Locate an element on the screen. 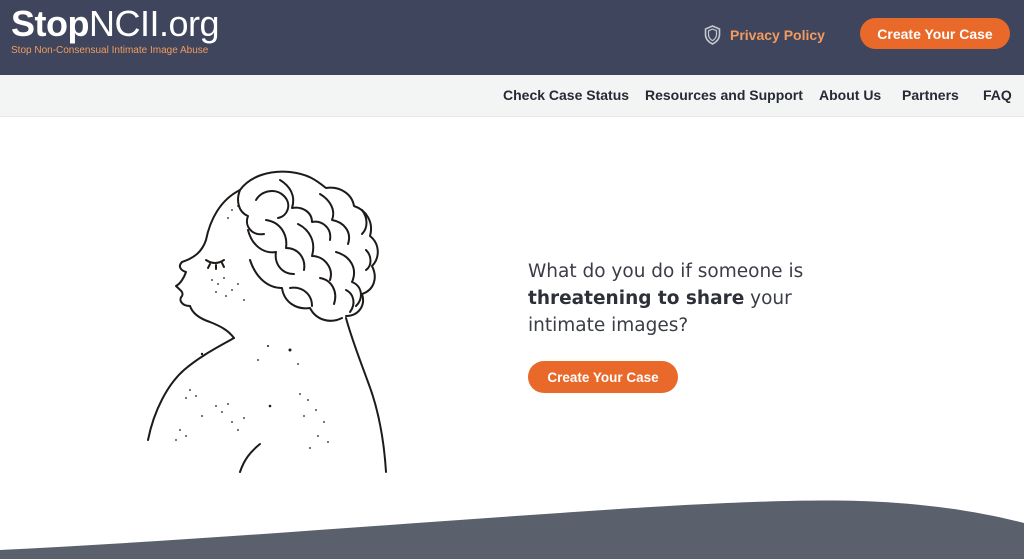 The width and height of the screenshot is (1024, 559). create-case-button-header: Create Your Case is located at coordinates (935, 33).